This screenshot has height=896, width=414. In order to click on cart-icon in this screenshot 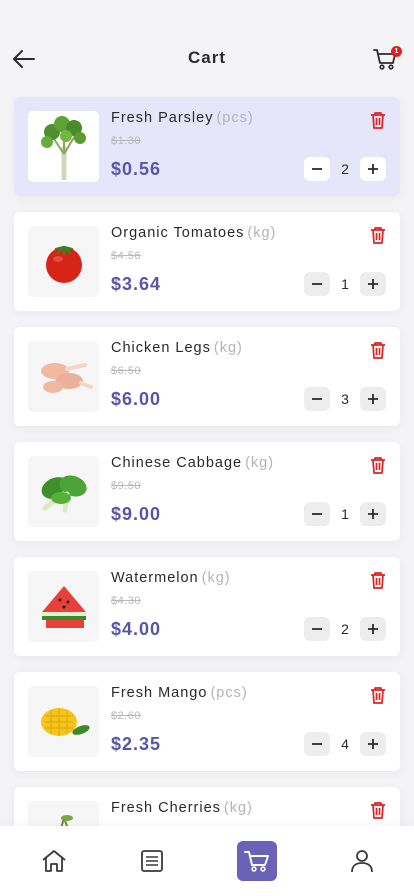, I will do `click(256, 861)`.